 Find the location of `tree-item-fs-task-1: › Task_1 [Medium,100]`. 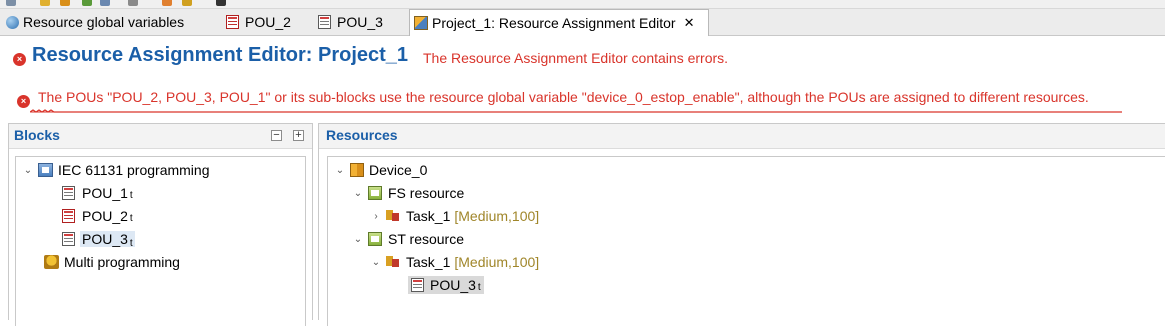

tree-item-fs-task-1: › Task_1 [Medium,100] is located at coordinates (454, 216).